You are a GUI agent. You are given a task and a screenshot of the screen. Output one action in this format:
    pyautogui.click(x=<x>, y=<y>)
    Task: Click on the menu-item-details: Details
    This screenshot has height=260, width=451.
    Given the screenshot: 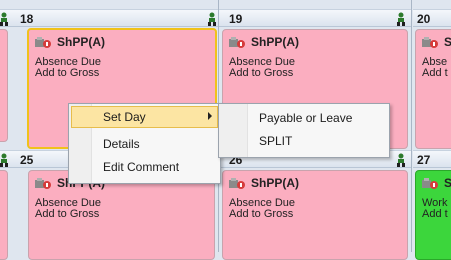 What is the action you would take?
    pyautogui.click(x=144, y=144)
    